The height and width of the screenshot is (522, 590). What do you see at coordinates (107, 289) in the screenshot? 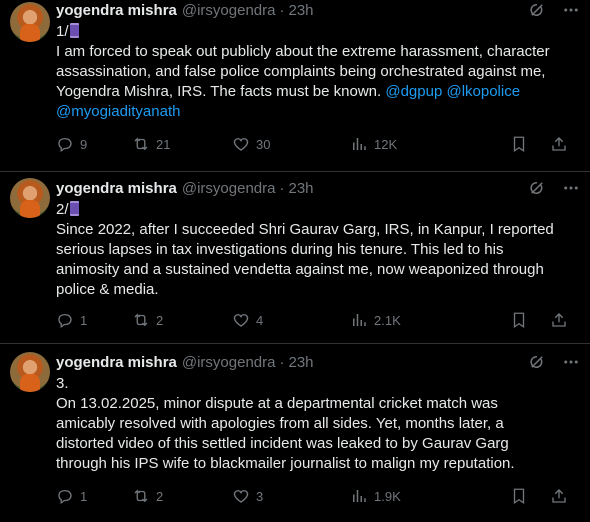
I see `text-line: police & media.` at bounding box center [107, 289].